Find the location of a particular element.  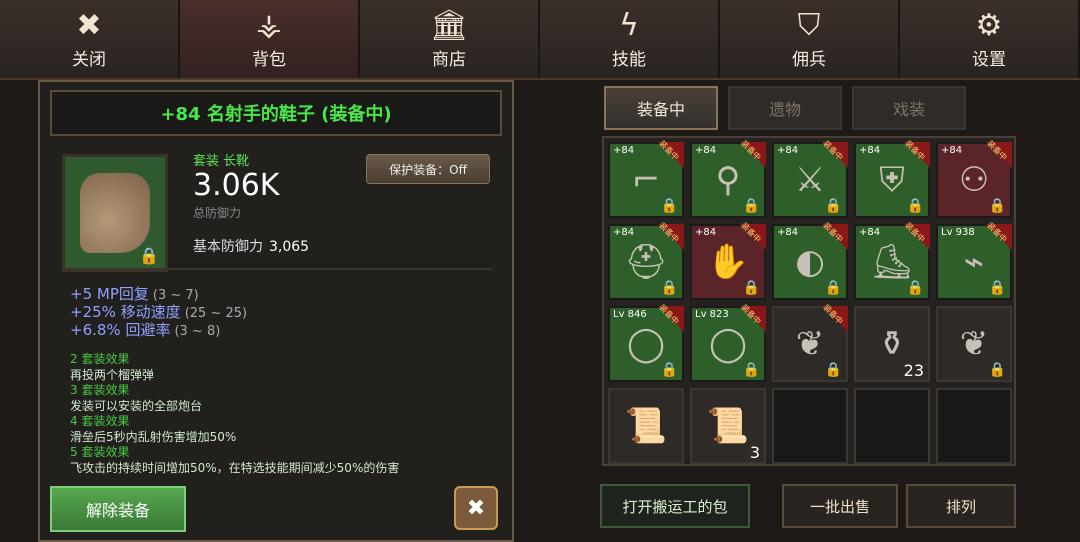

inventory-tab: 遗物 is located at coordinates (785, 108).